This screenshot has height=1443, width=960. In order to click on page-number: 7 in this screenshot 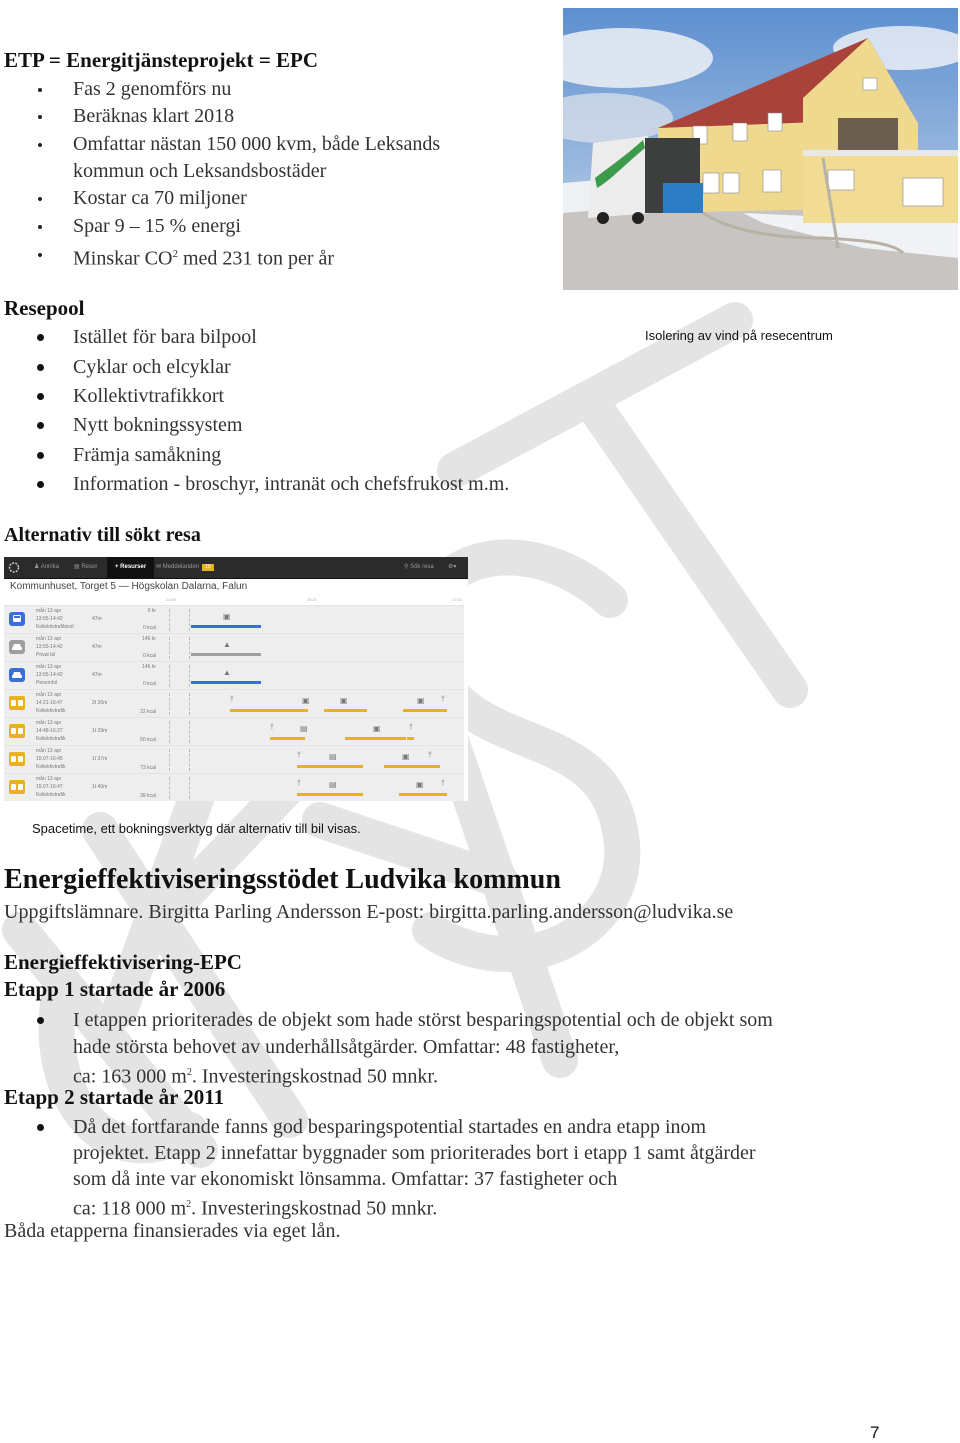, I will do `click(875, 1432)`.